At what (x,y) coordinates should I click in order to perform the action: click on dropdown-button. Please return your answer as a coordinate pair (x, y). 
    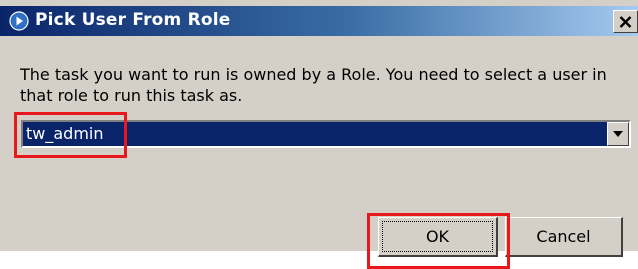
    Looking at the image, I should click on (618, 134).